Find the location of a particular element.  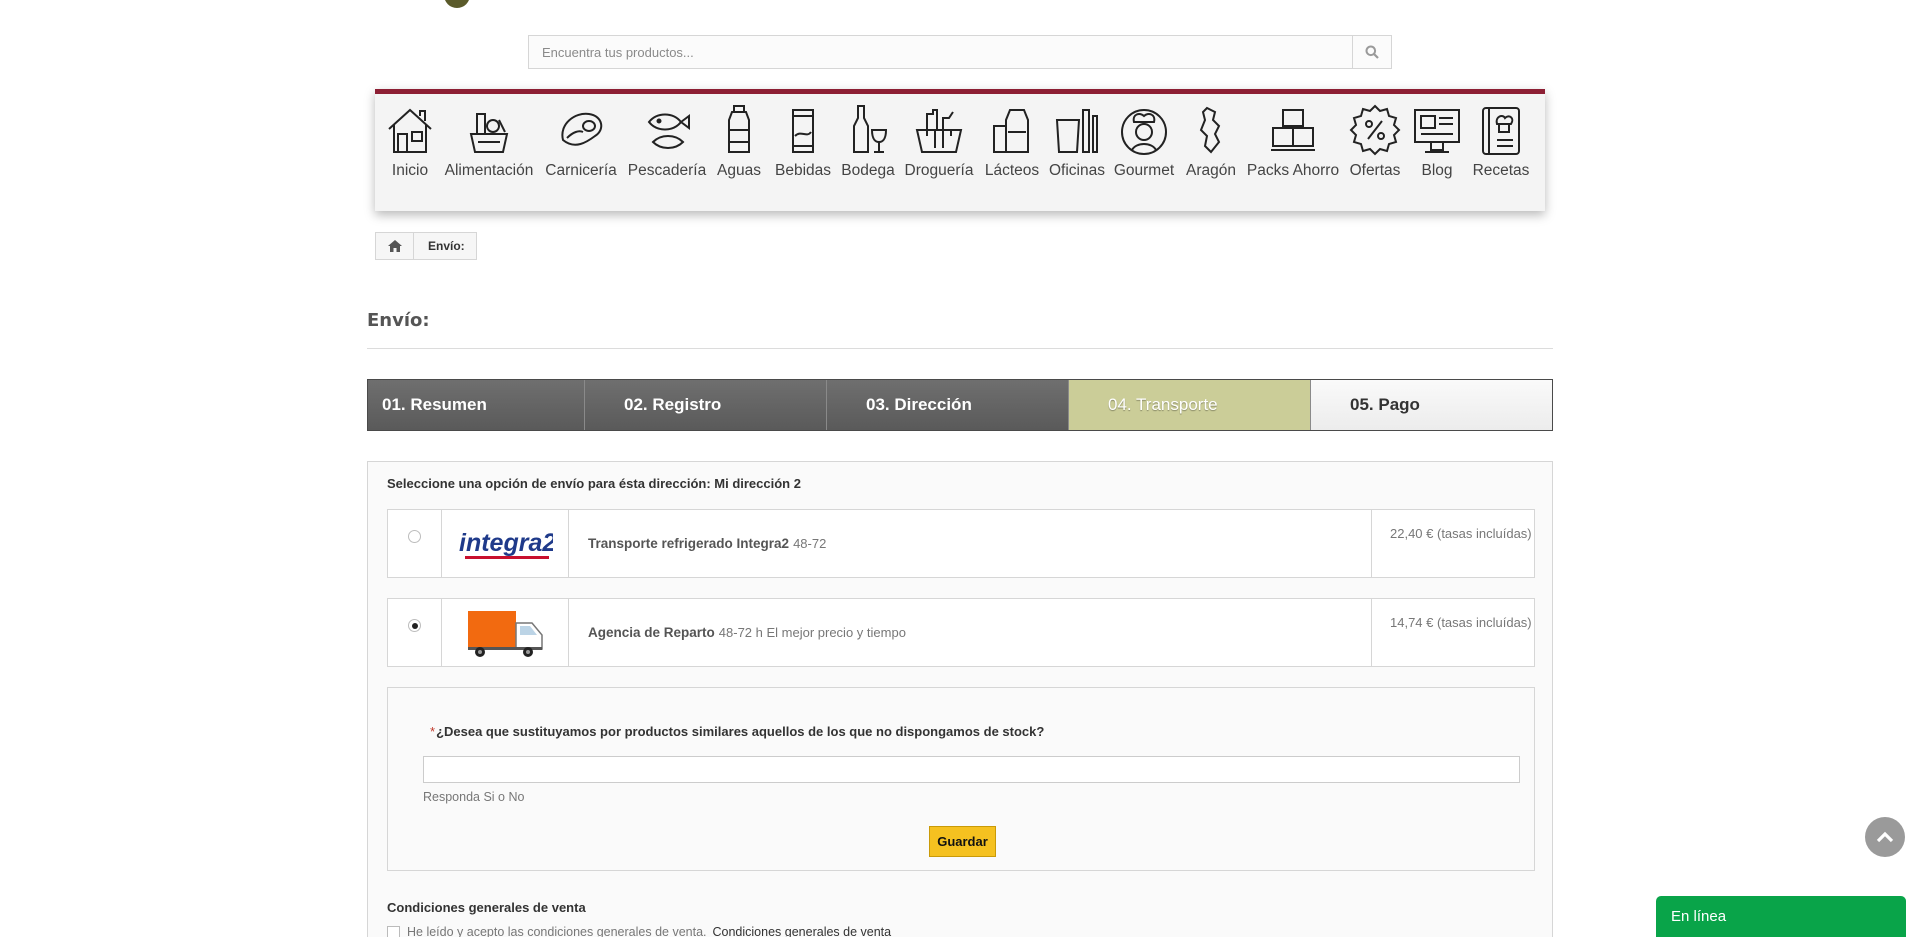

breadcrumb-home-link is located at coordinates (395, 246).